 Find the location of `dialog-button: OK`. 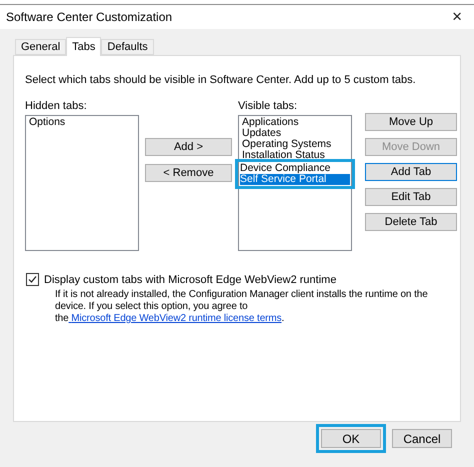

dialog-button: OK is located at coordinates (351, 438).